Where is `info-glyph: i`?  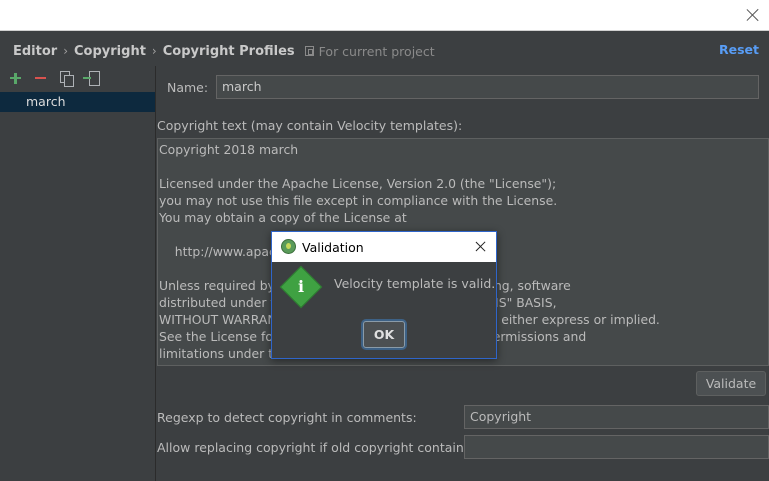 info-glyph: i is located at coordinates (301, 286).